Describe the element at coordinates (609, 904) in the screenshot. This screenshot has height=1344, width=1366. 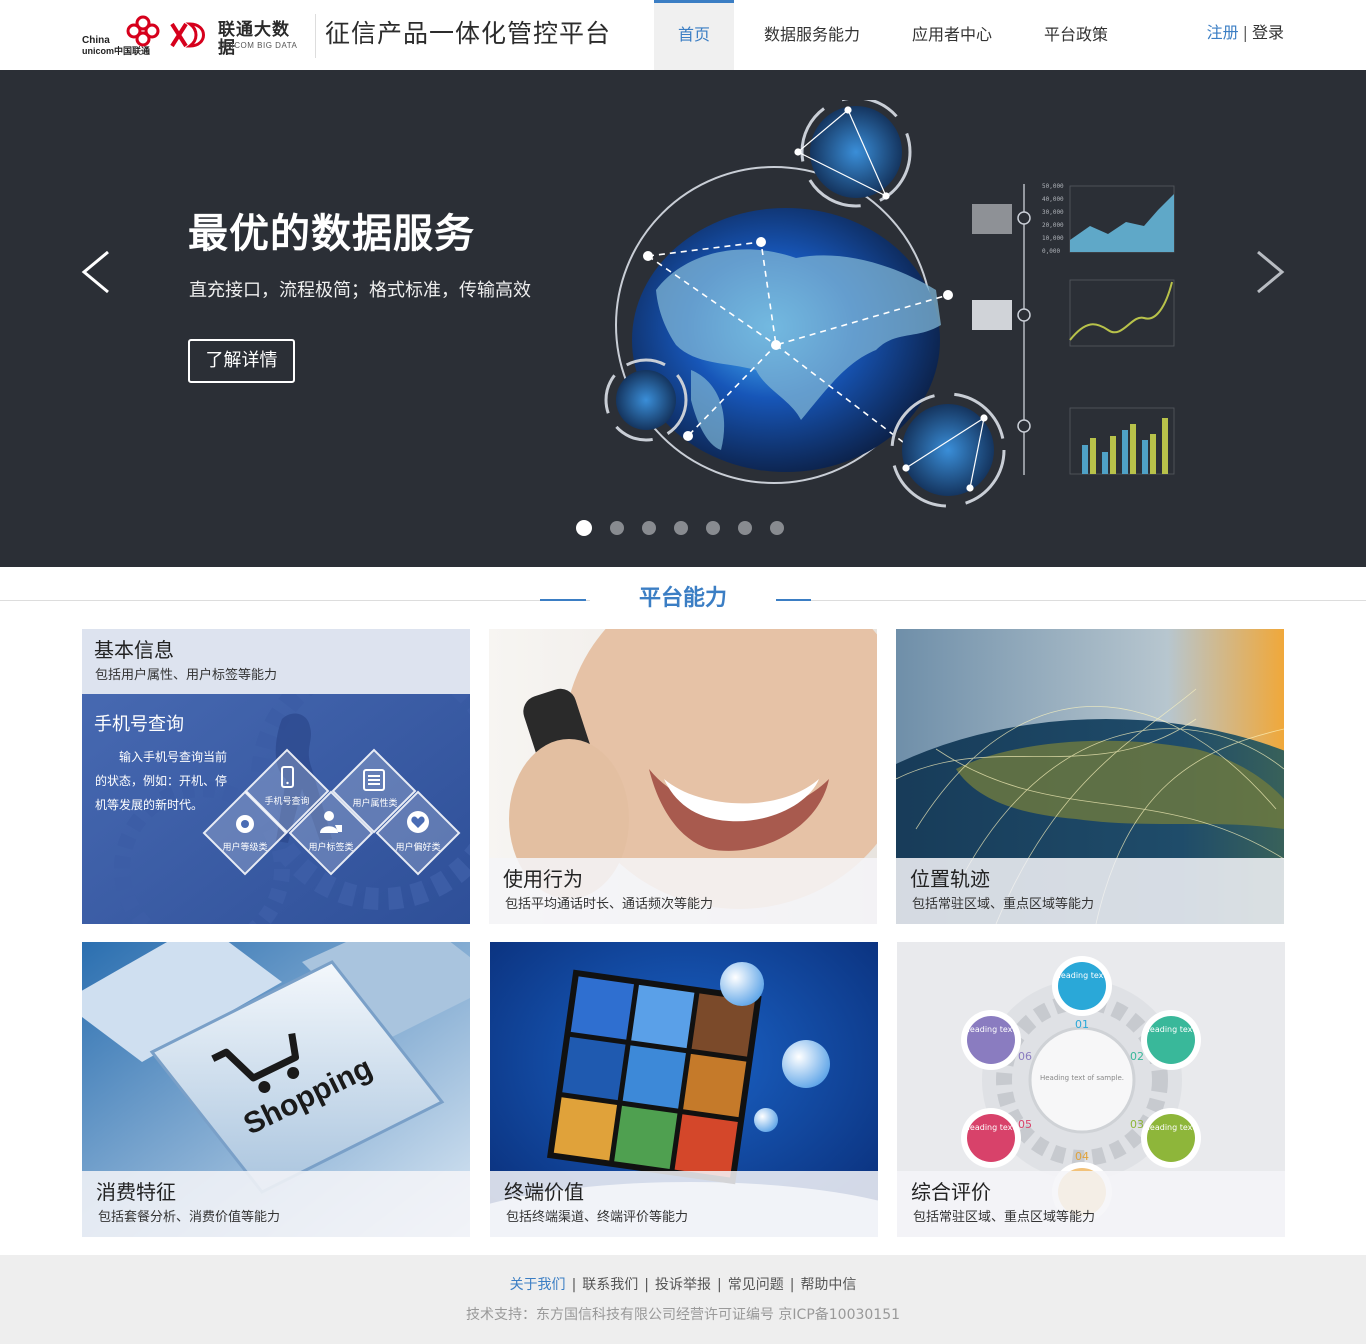
I see `card-desc: 包括平均通话时长、通话频次等能力` at that location.